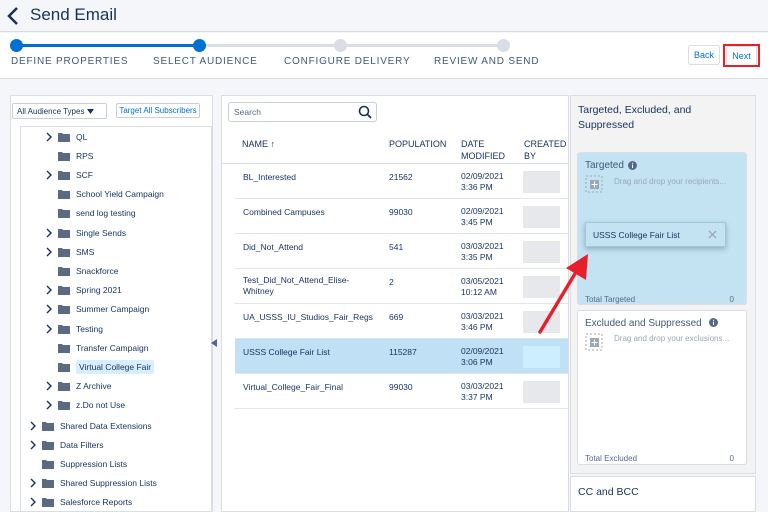 This screenshot has width=768, height=512. Describe the element at coordinates (90, 425) in the screenshot. I see `tree-item: Shared Data Extensions` at that location.